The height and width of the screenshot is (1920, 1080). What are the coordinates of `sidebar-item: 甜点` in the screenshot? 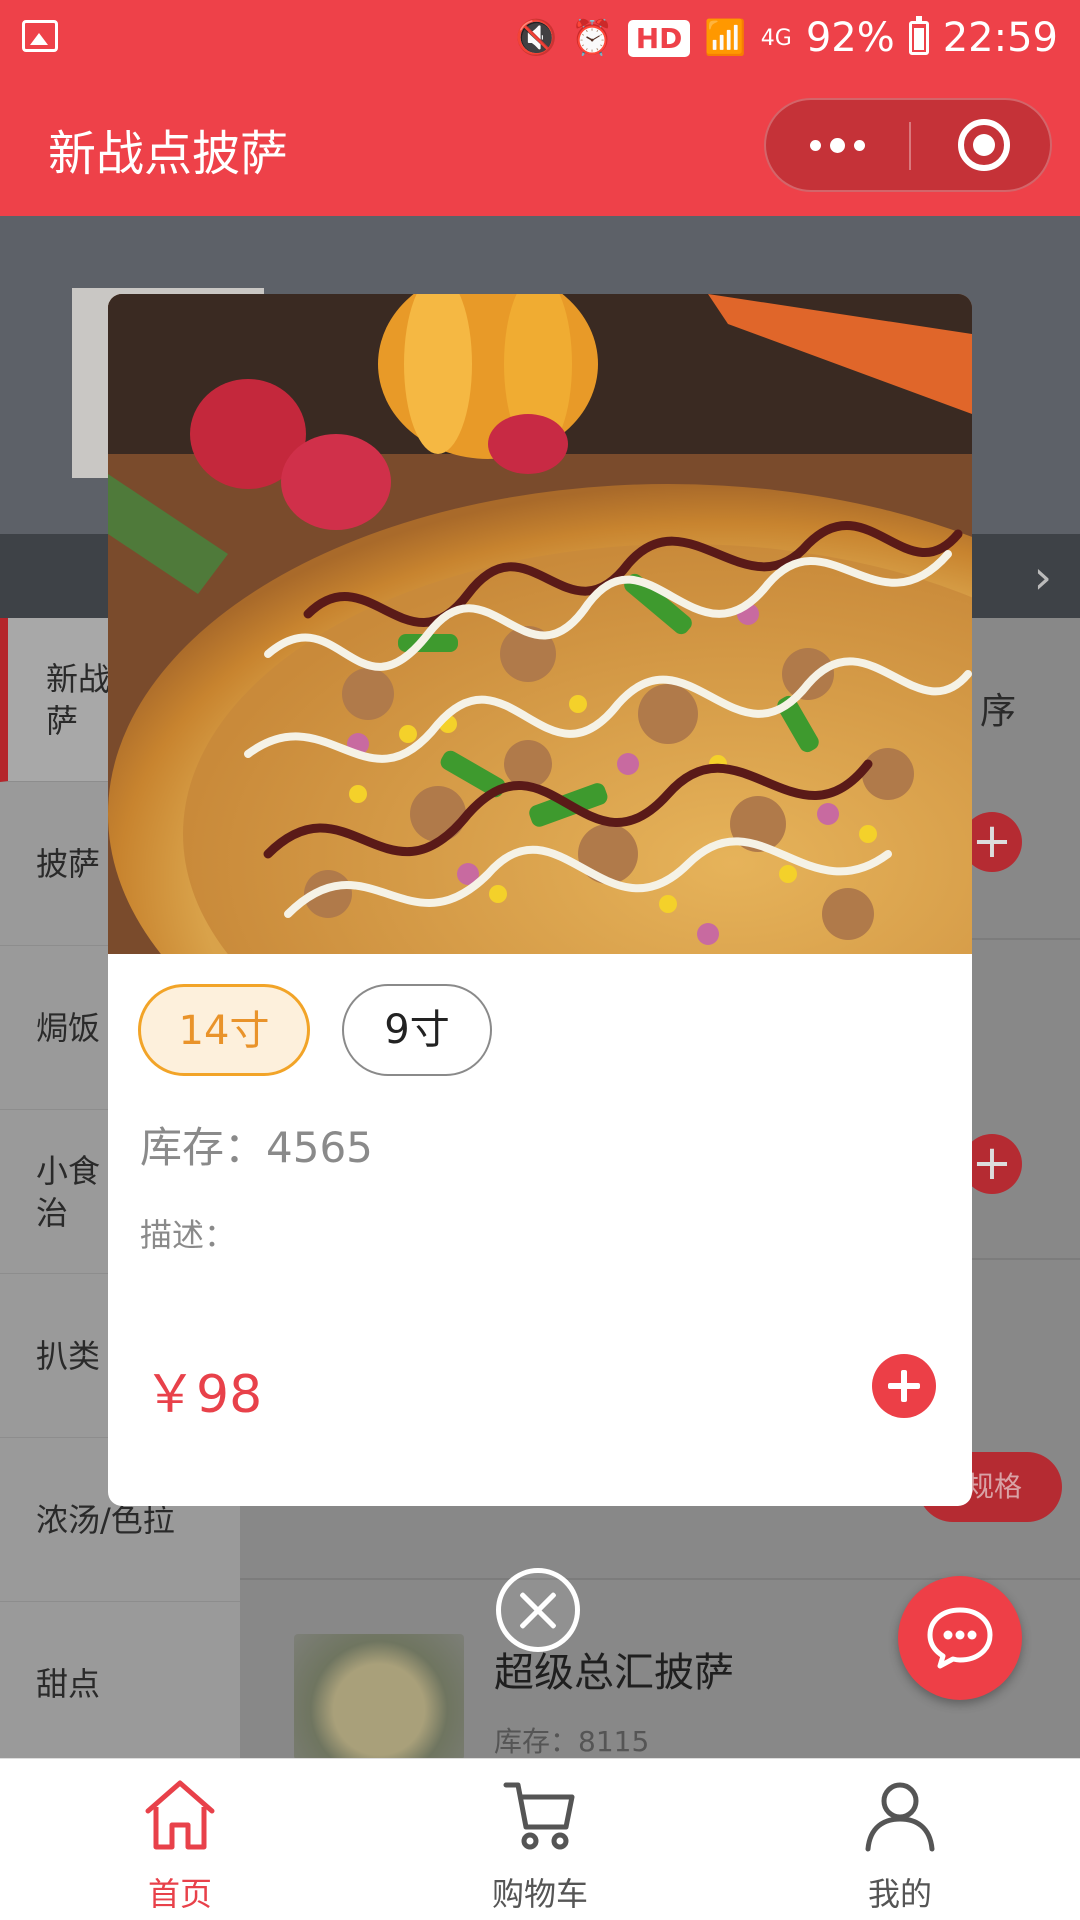 It's located at (120, 1684).